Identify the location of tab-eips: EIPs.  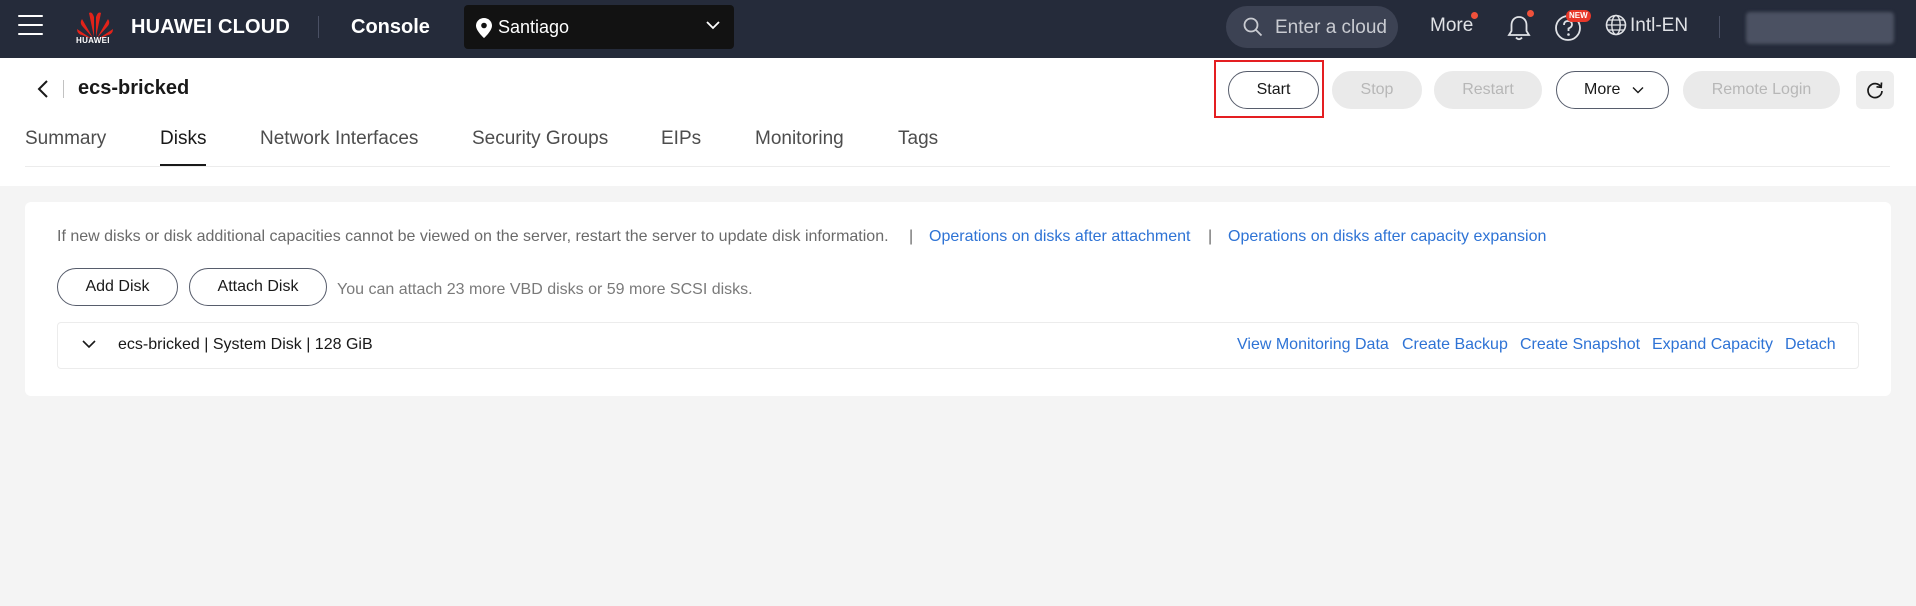
(681, 139).